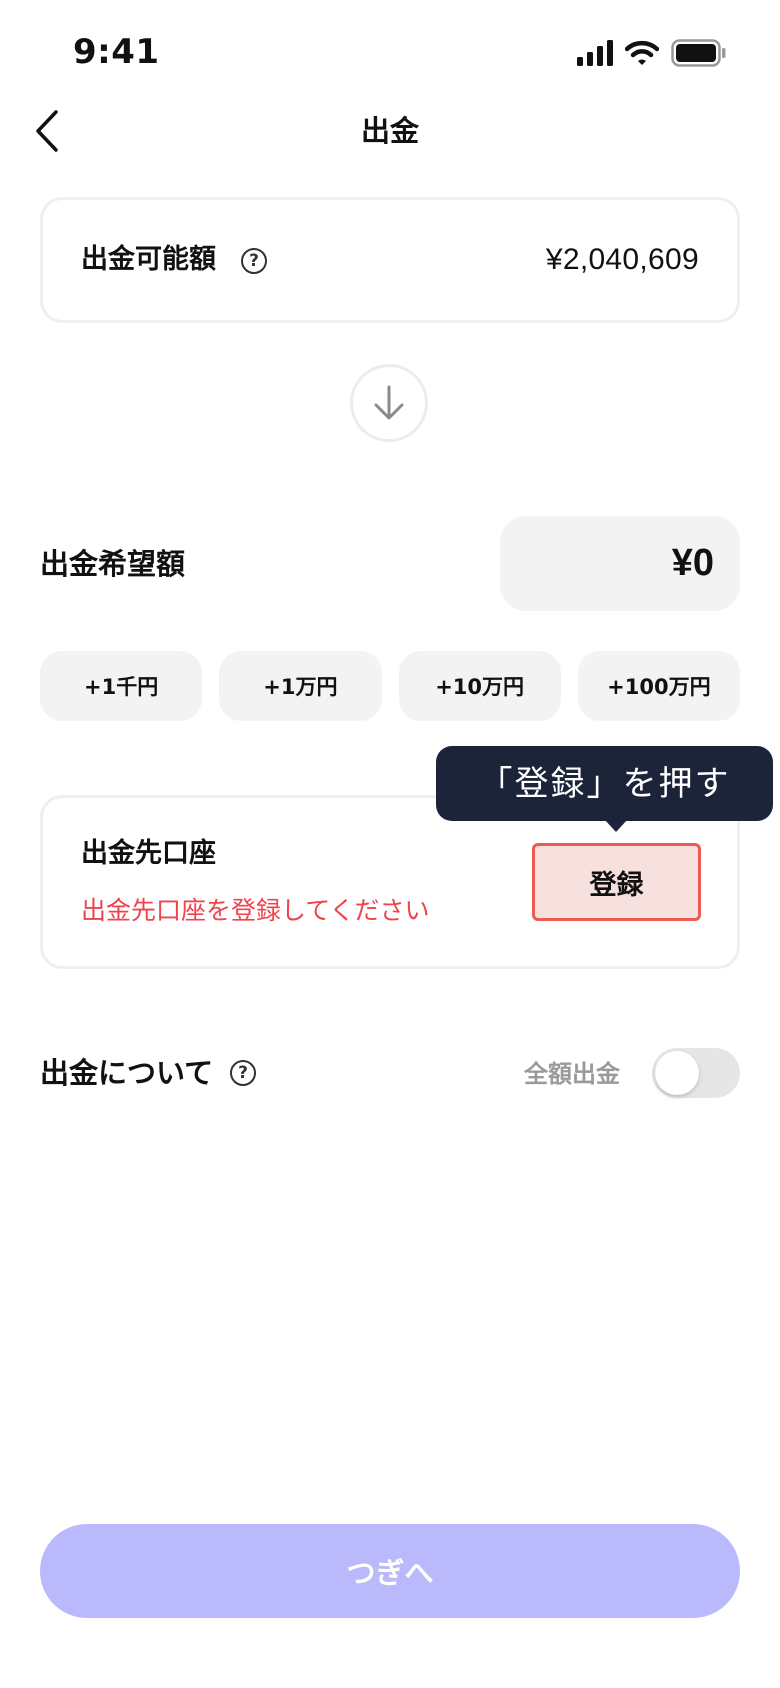  Describe the element at coordinates (116, 52) in the screenshot. I see `status-time: 9:41` at that location.